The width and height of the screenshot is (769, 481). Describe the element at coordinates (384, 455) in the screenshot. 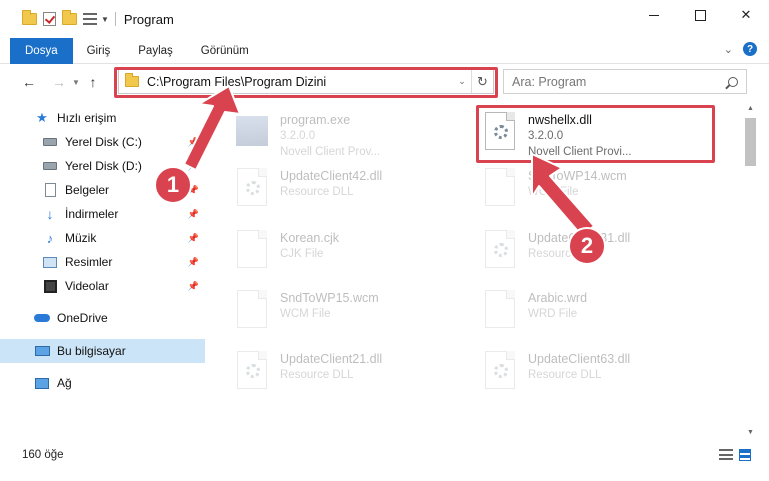

I see `status-bar: 160 öğe` at that location.